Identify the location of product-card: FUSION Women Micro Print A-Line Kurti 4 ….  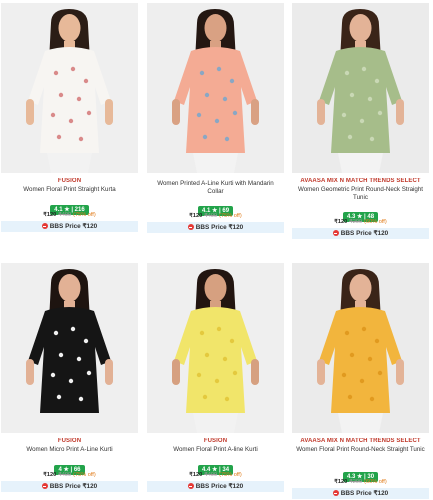
(69, 377).